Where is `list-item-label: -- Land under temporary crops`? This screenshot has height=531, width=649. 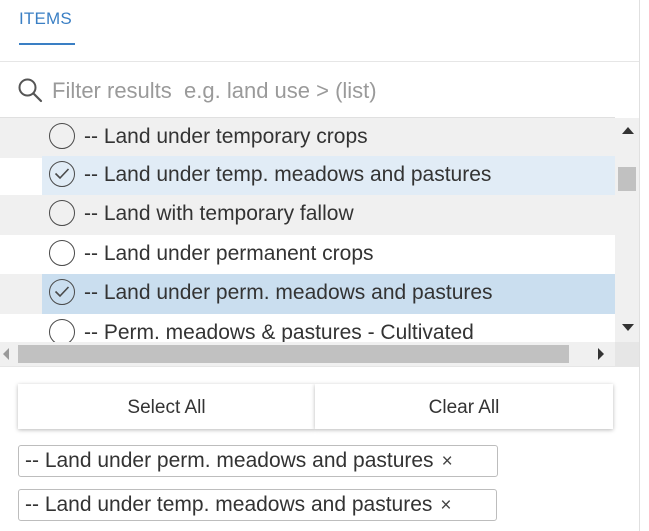
list-item-label: -- Land under temporary crops is located at coordinates (226, 136).